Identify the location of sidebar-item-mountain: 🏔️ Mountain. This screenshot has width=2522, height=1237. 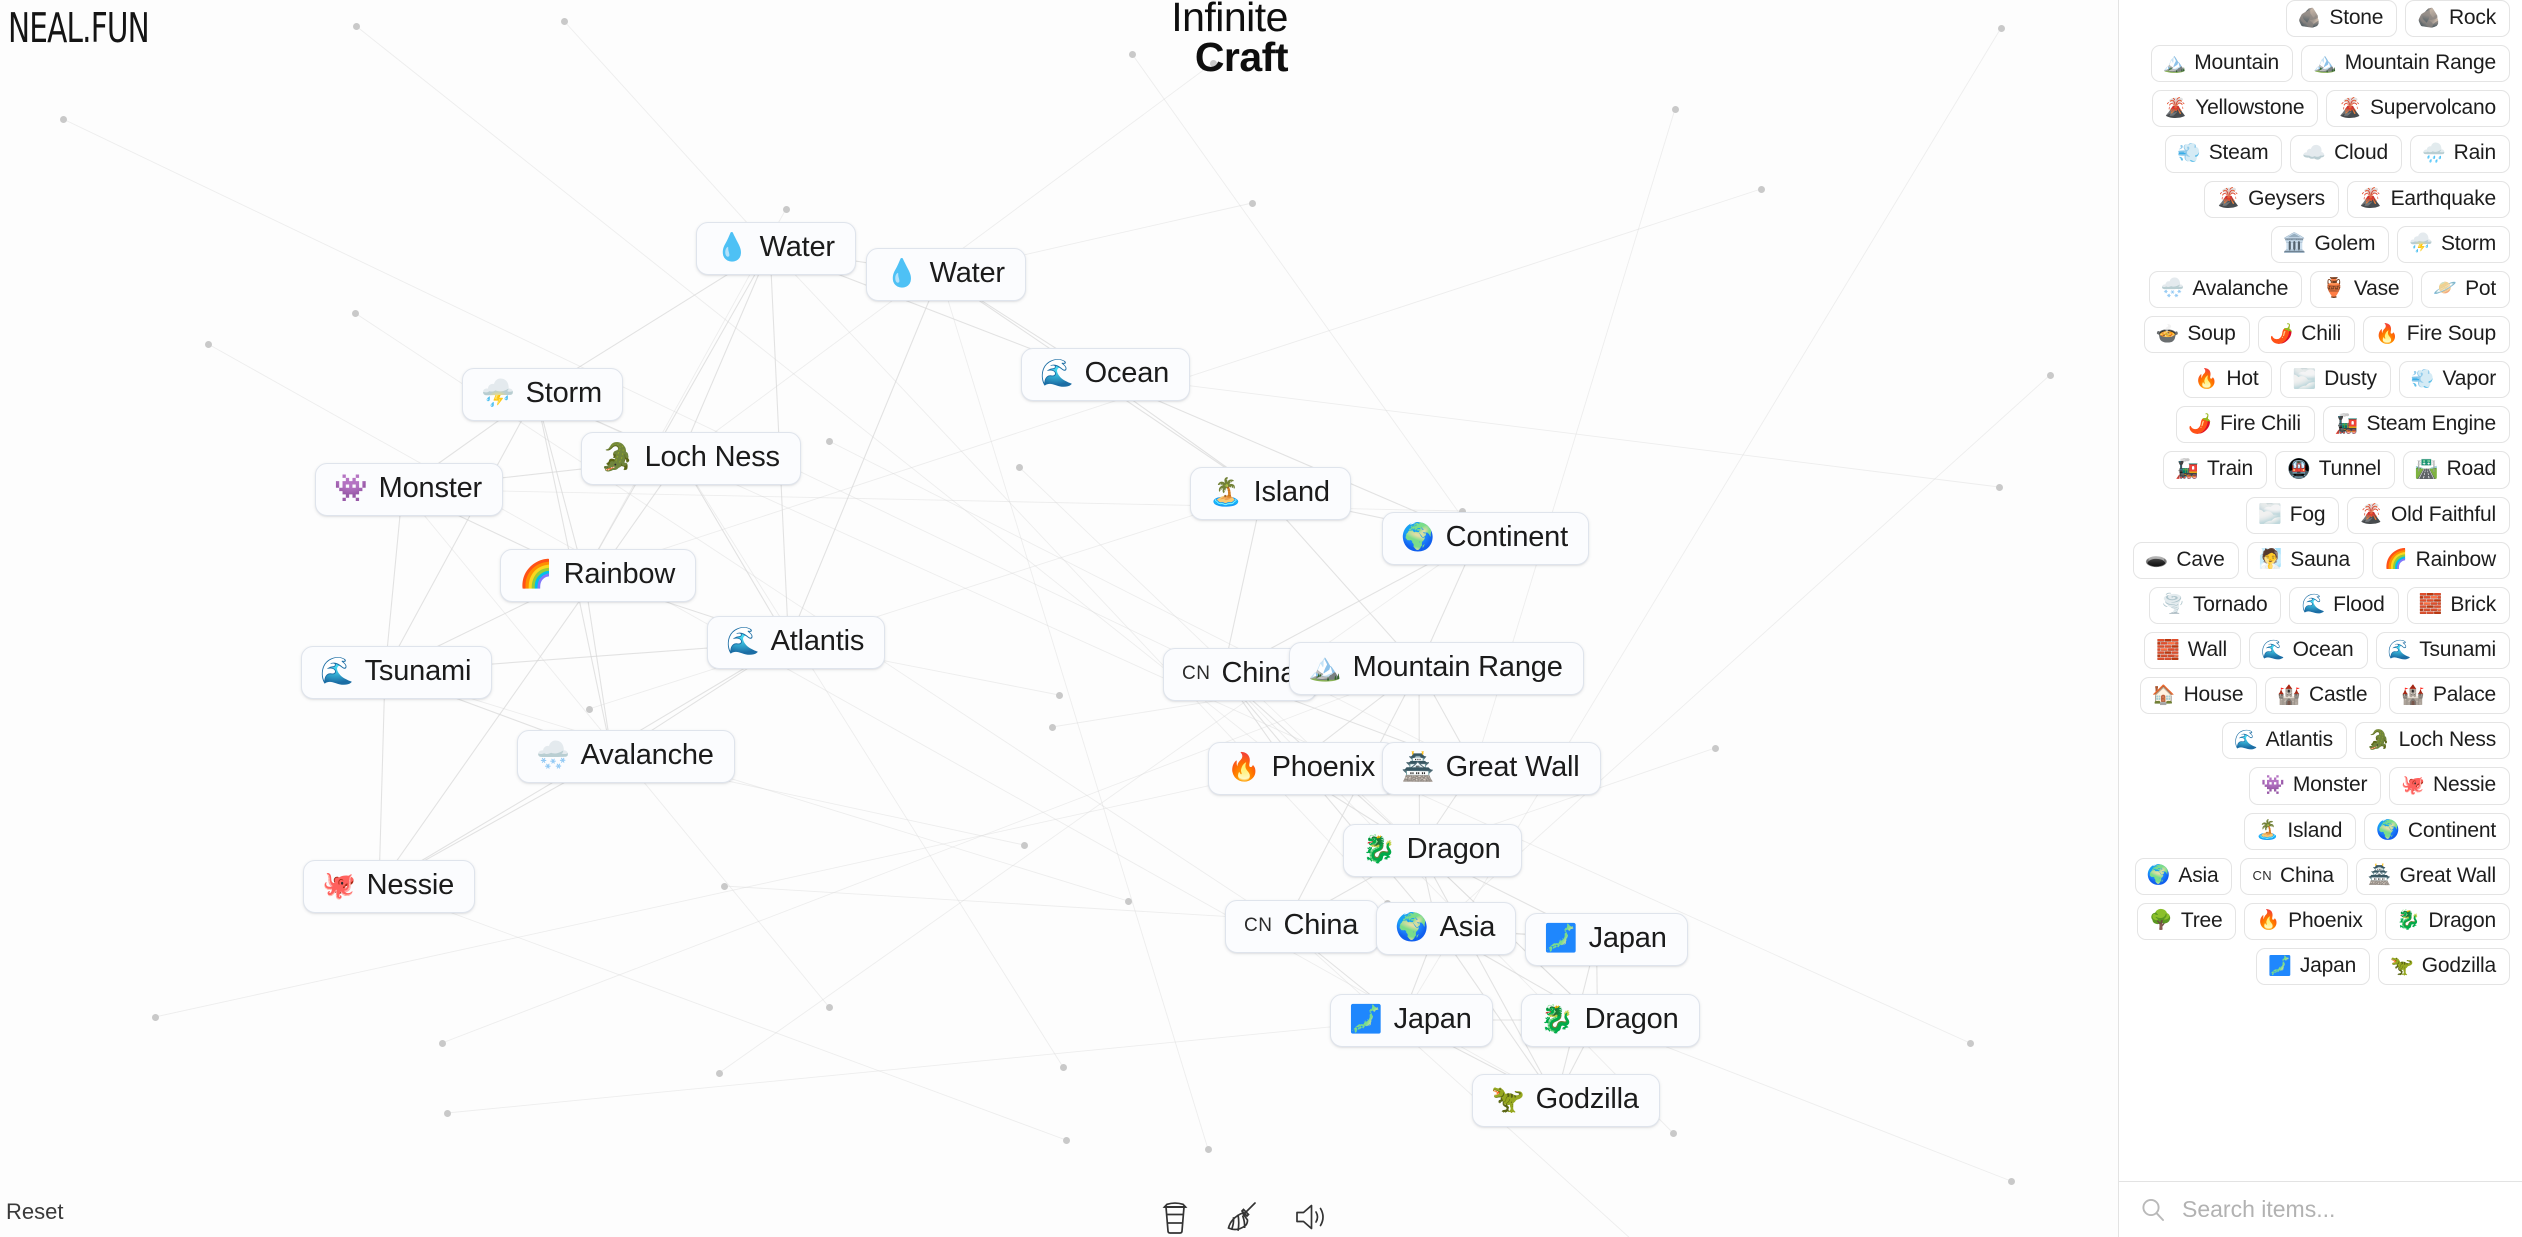
(2222, 64).